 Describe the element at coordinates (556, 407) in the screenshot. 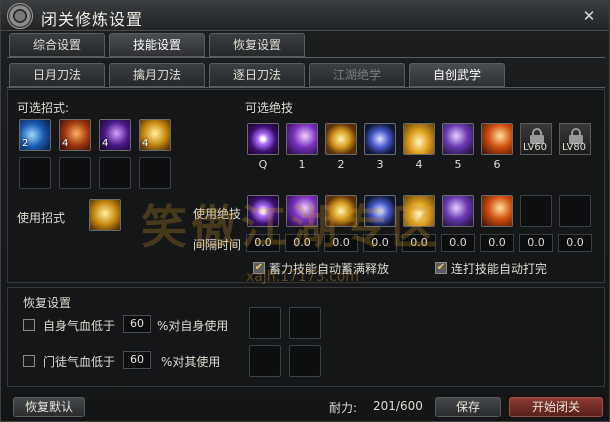

I see `start-seclusion-button: 开始闭关` at that location.